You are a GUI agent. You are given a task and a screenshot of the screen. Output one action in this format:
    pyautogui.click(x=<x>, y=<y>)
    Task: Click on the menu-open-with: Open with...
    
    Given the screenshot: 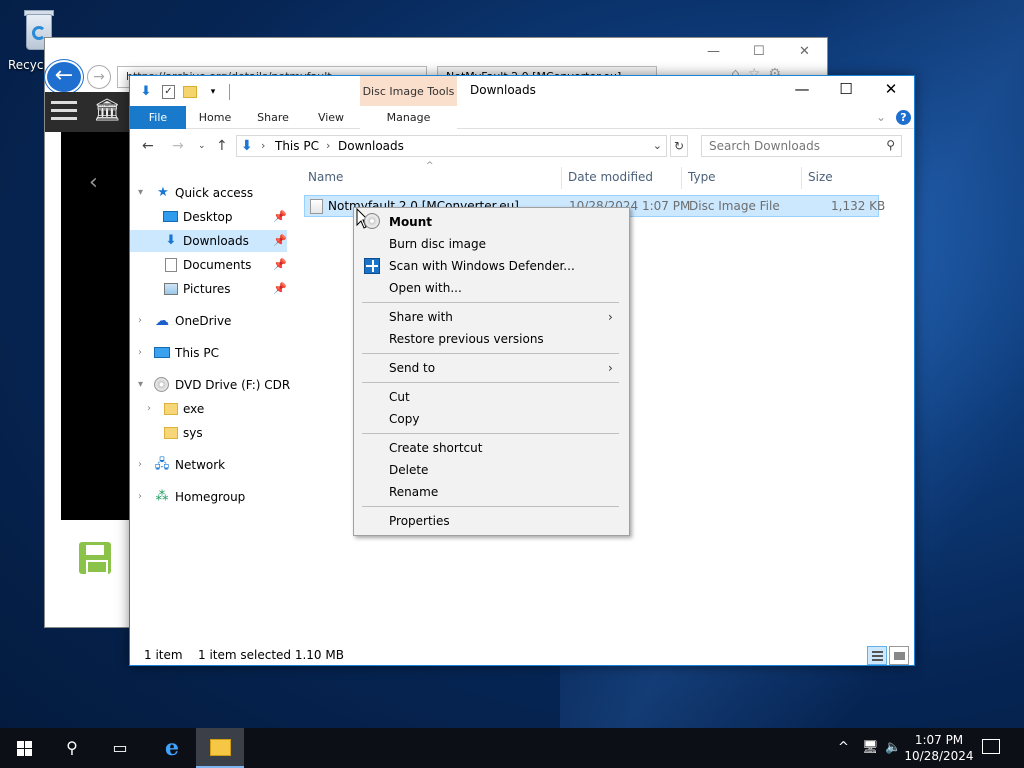 What is the action you would take?
    pyautogui.click(x=491, y=288)
    